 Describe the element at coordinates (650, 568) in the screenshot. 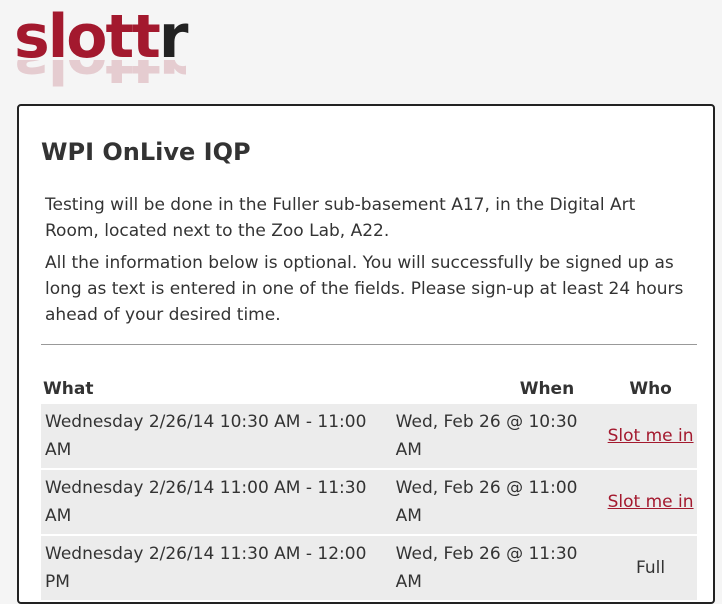

I see `slot-status-full: Full` at that location.